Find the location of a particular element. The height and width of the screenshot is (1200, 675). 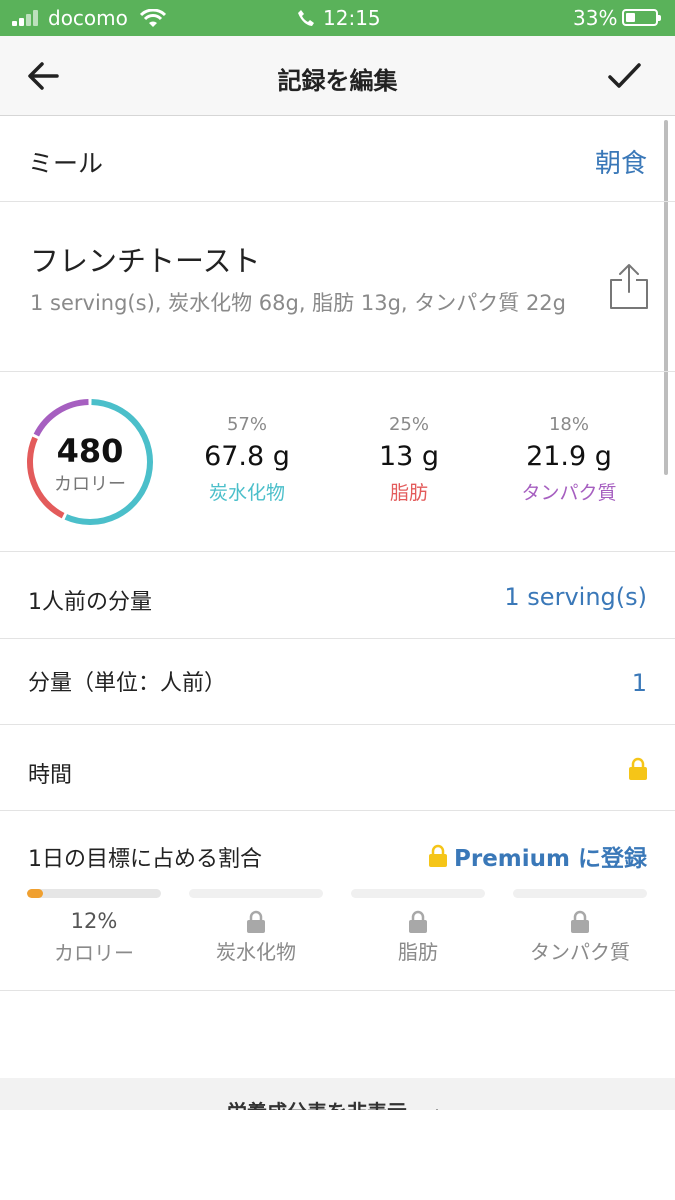

status-bar: docomo 12:15 33% is located at coordinates (337, 18).